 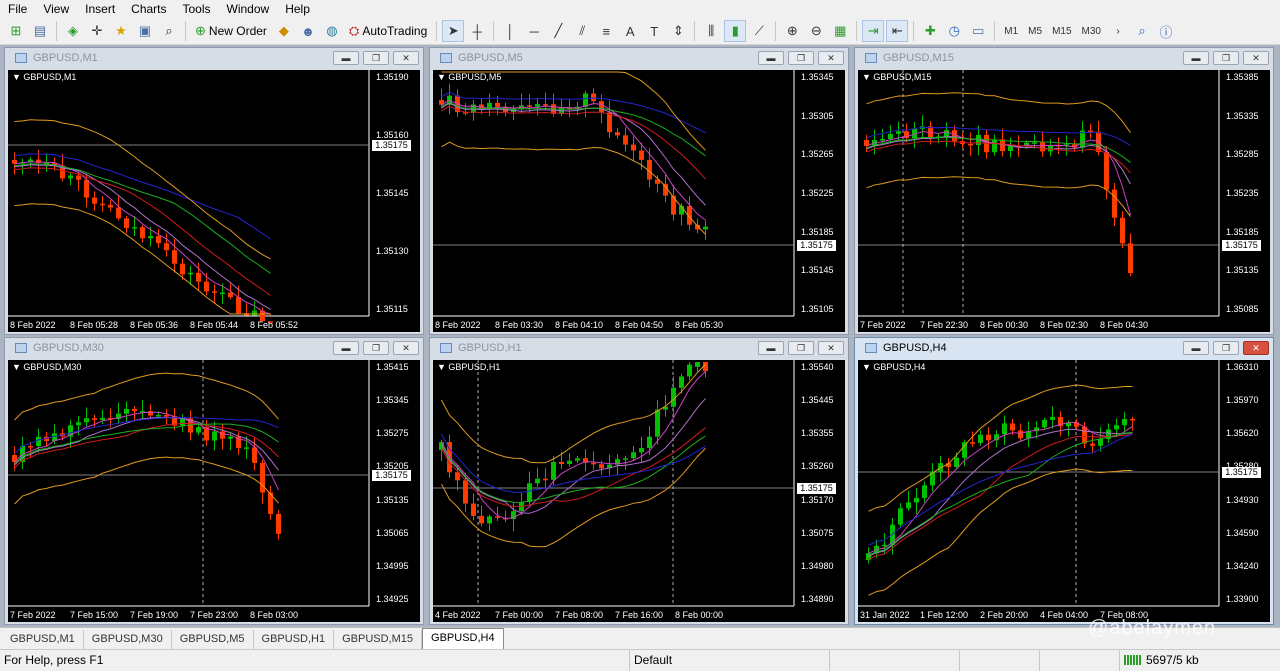 What do you see at coordinates (792, 31) in the screenshot?
I see `zoom-in-button: ⊕` at bounding box center [792, 31].